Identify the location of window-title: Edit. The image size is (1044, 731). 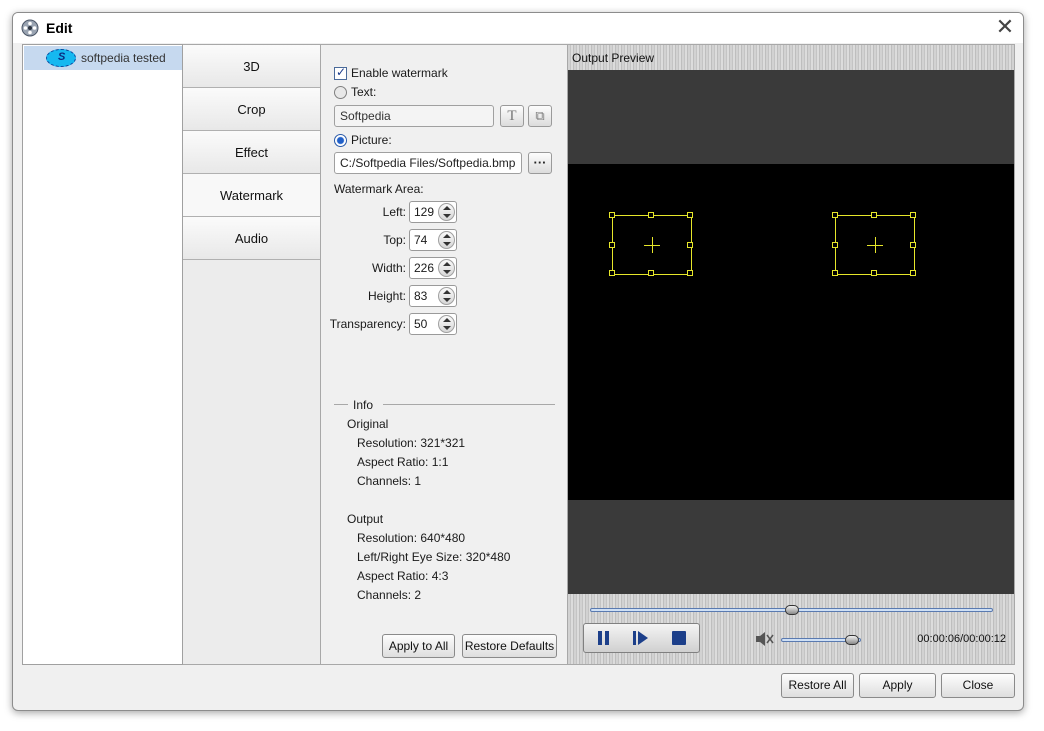
(59, 28).